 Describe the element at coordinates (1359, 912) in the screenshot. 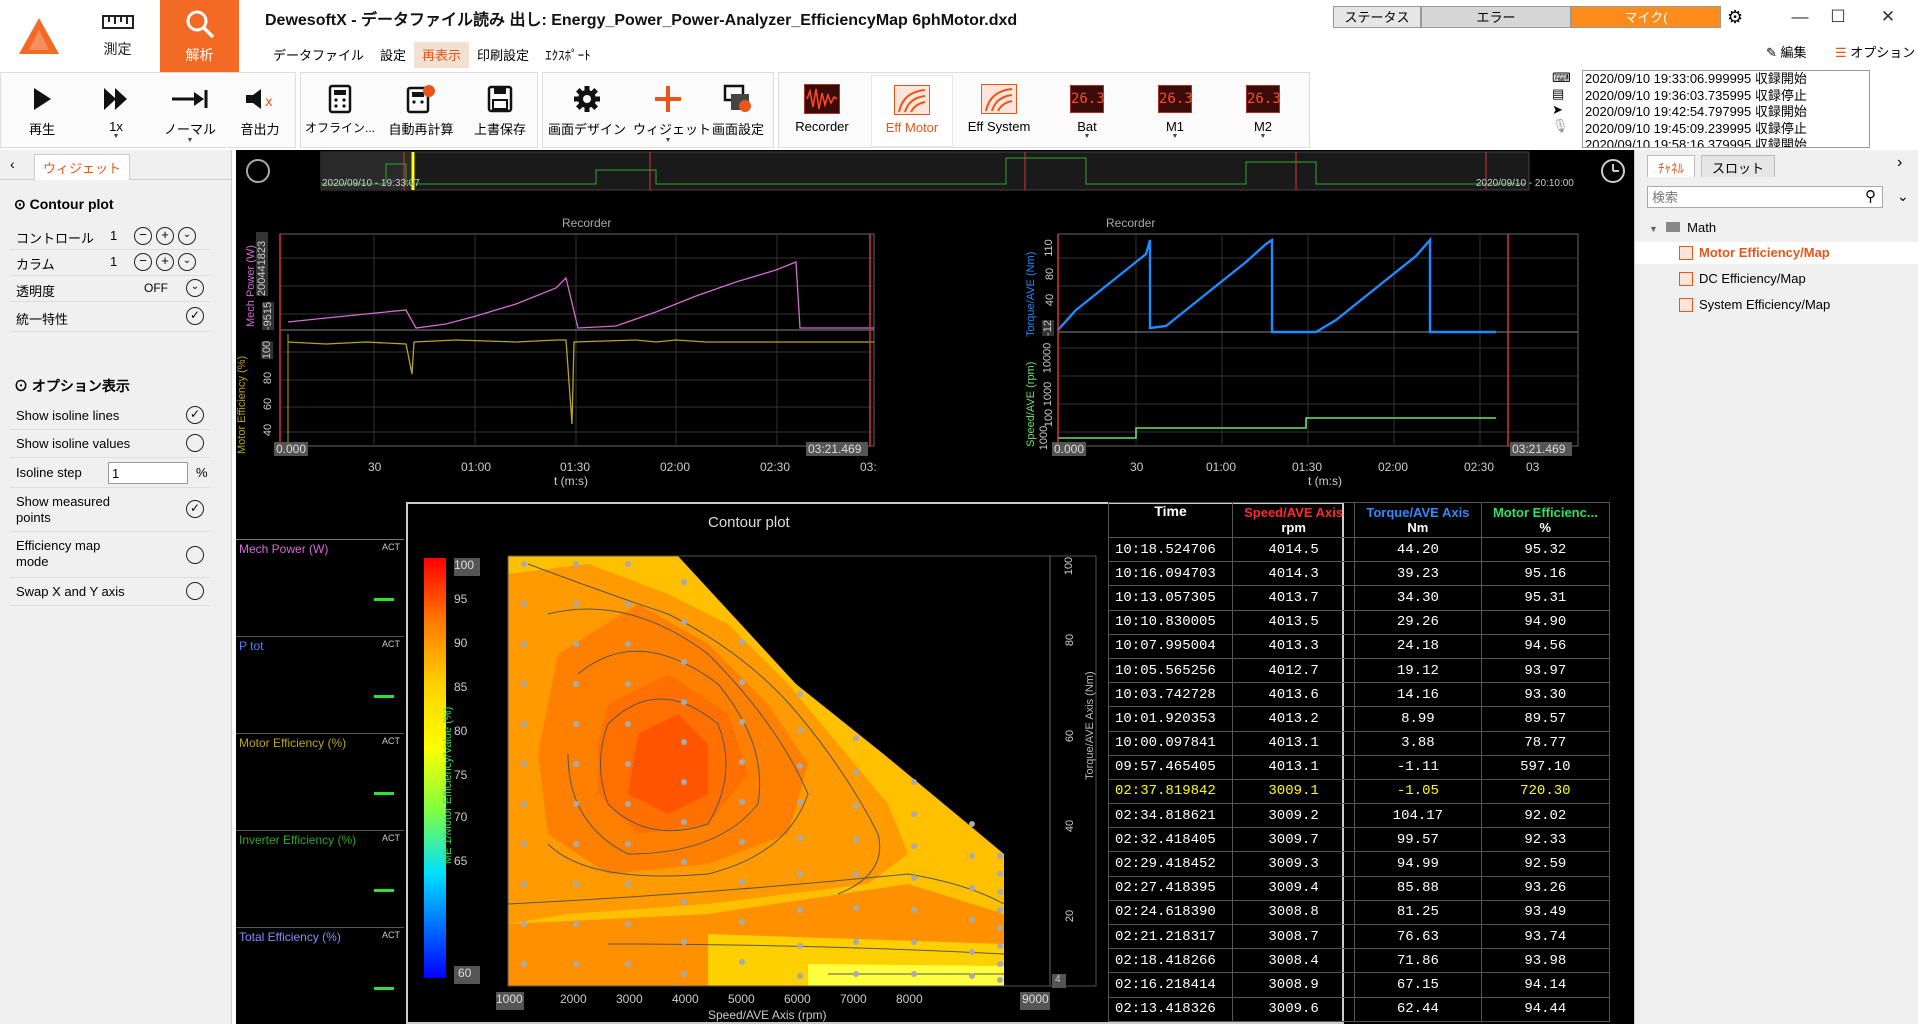

I see `table-row: 02:24.618390 3008.8 81.25 93.49` at that location.